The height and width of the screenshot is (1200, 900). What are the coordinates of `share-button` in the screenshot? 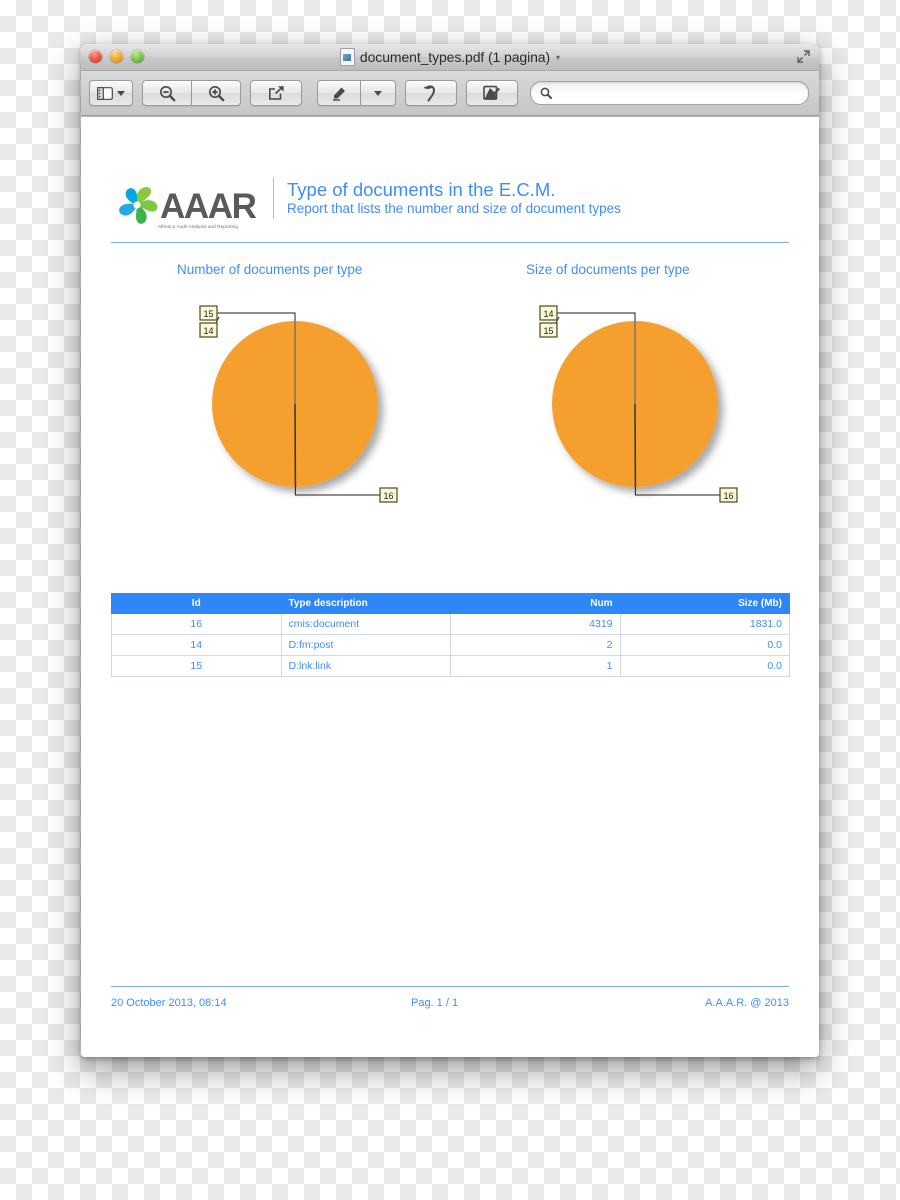 It's located at (276, 93).